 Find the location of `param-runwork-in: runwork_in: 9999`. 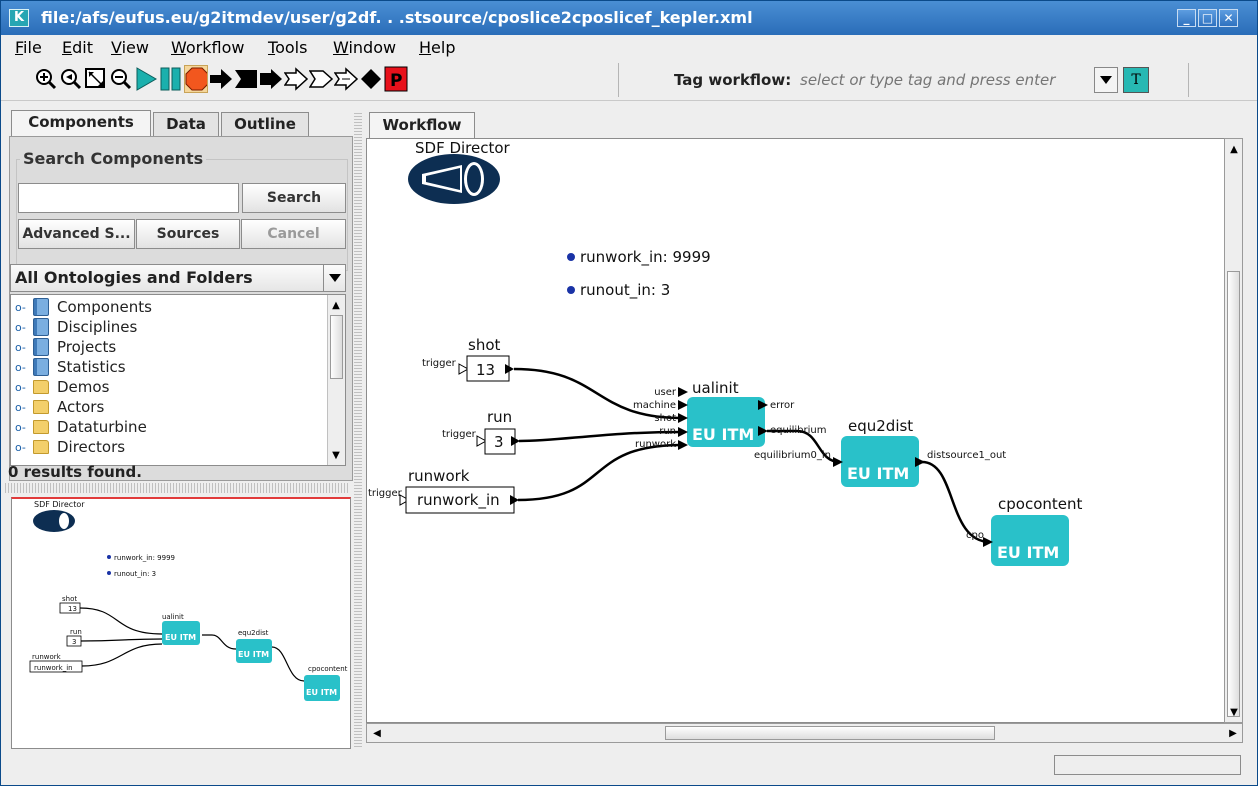

param-runwork-in: runwork_in: 9999 is located at coordinates (645, 257).